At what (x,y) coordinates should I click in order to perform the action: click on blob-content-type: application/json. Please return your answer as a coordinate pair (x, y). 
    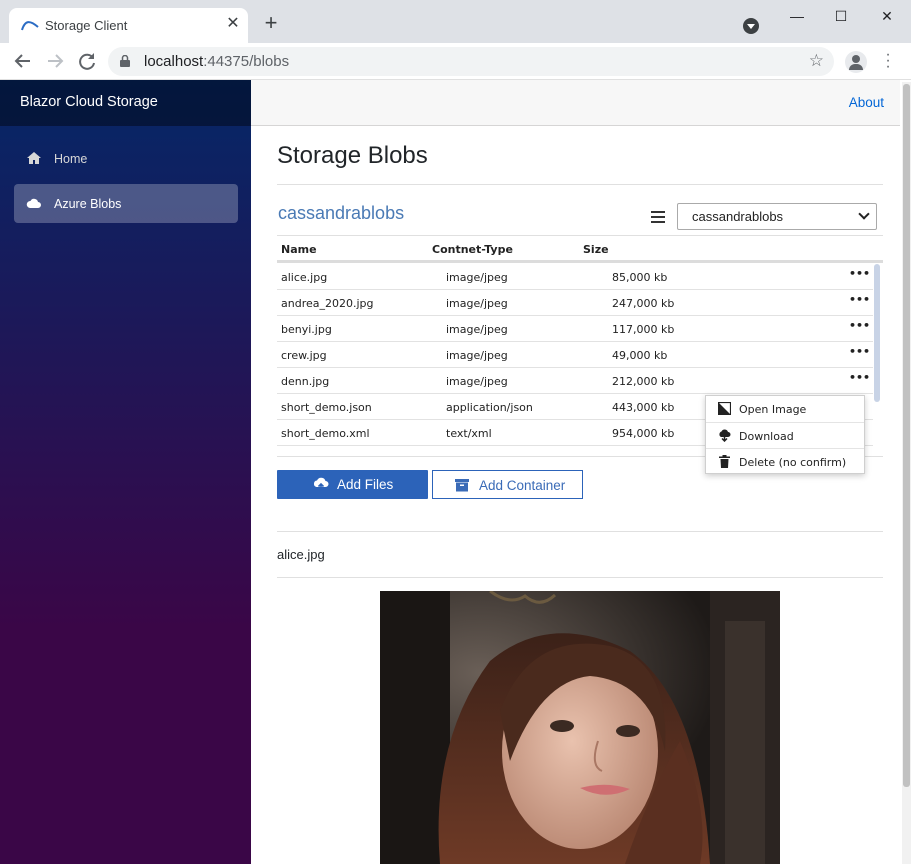
    Looking at the image, I should click on (489, 407).